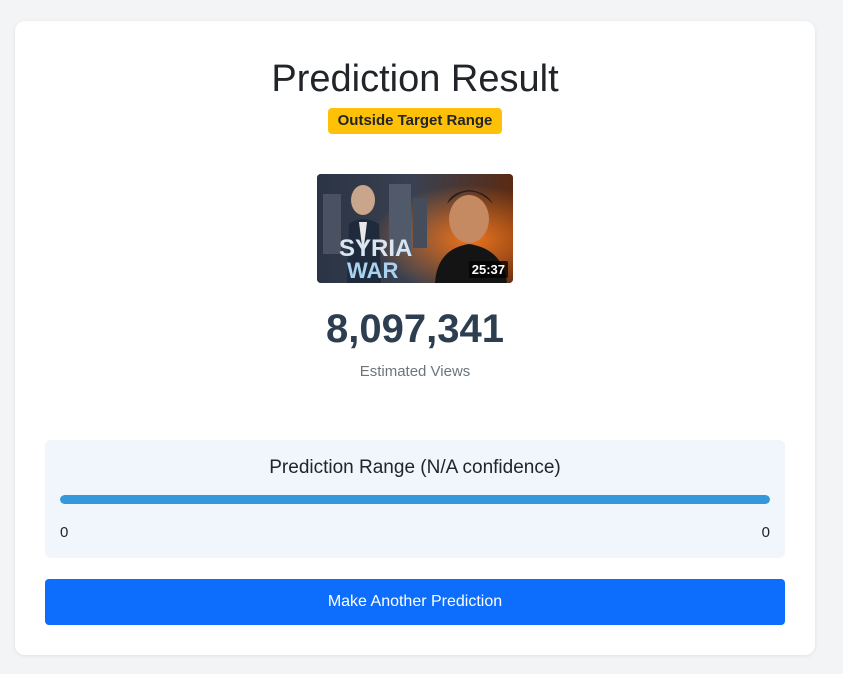  I want to click on prediction-range-max: 0, so click(765, 532).